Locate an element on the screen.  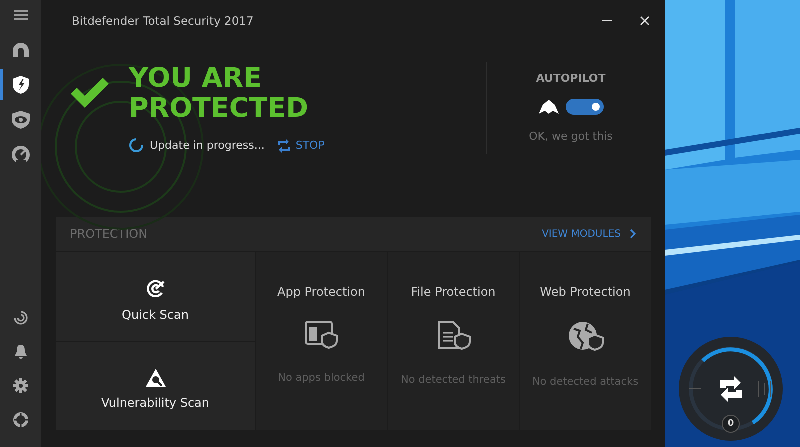
chevron-icon is located at coordinates (633, 234).